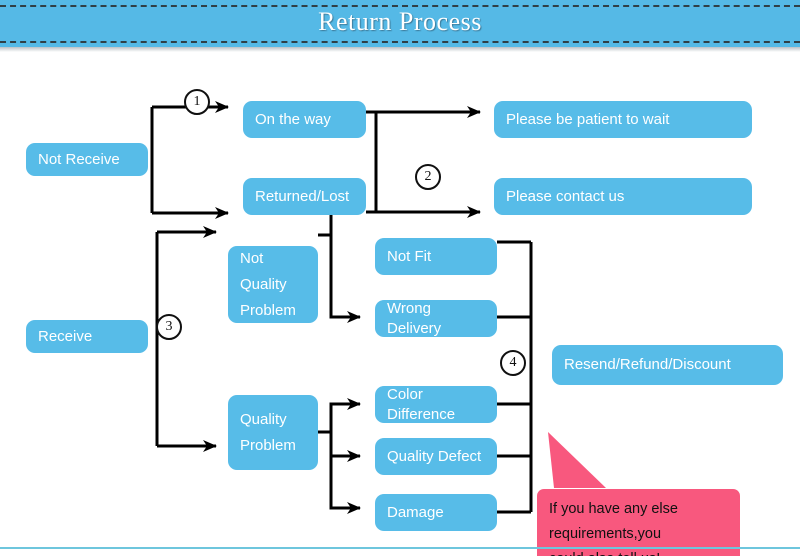 The width and height of the screenshot is (800, 556). Describe the element at coordinates (436, 512) in the screenshot. I see `node-damage: Damage` at that location.